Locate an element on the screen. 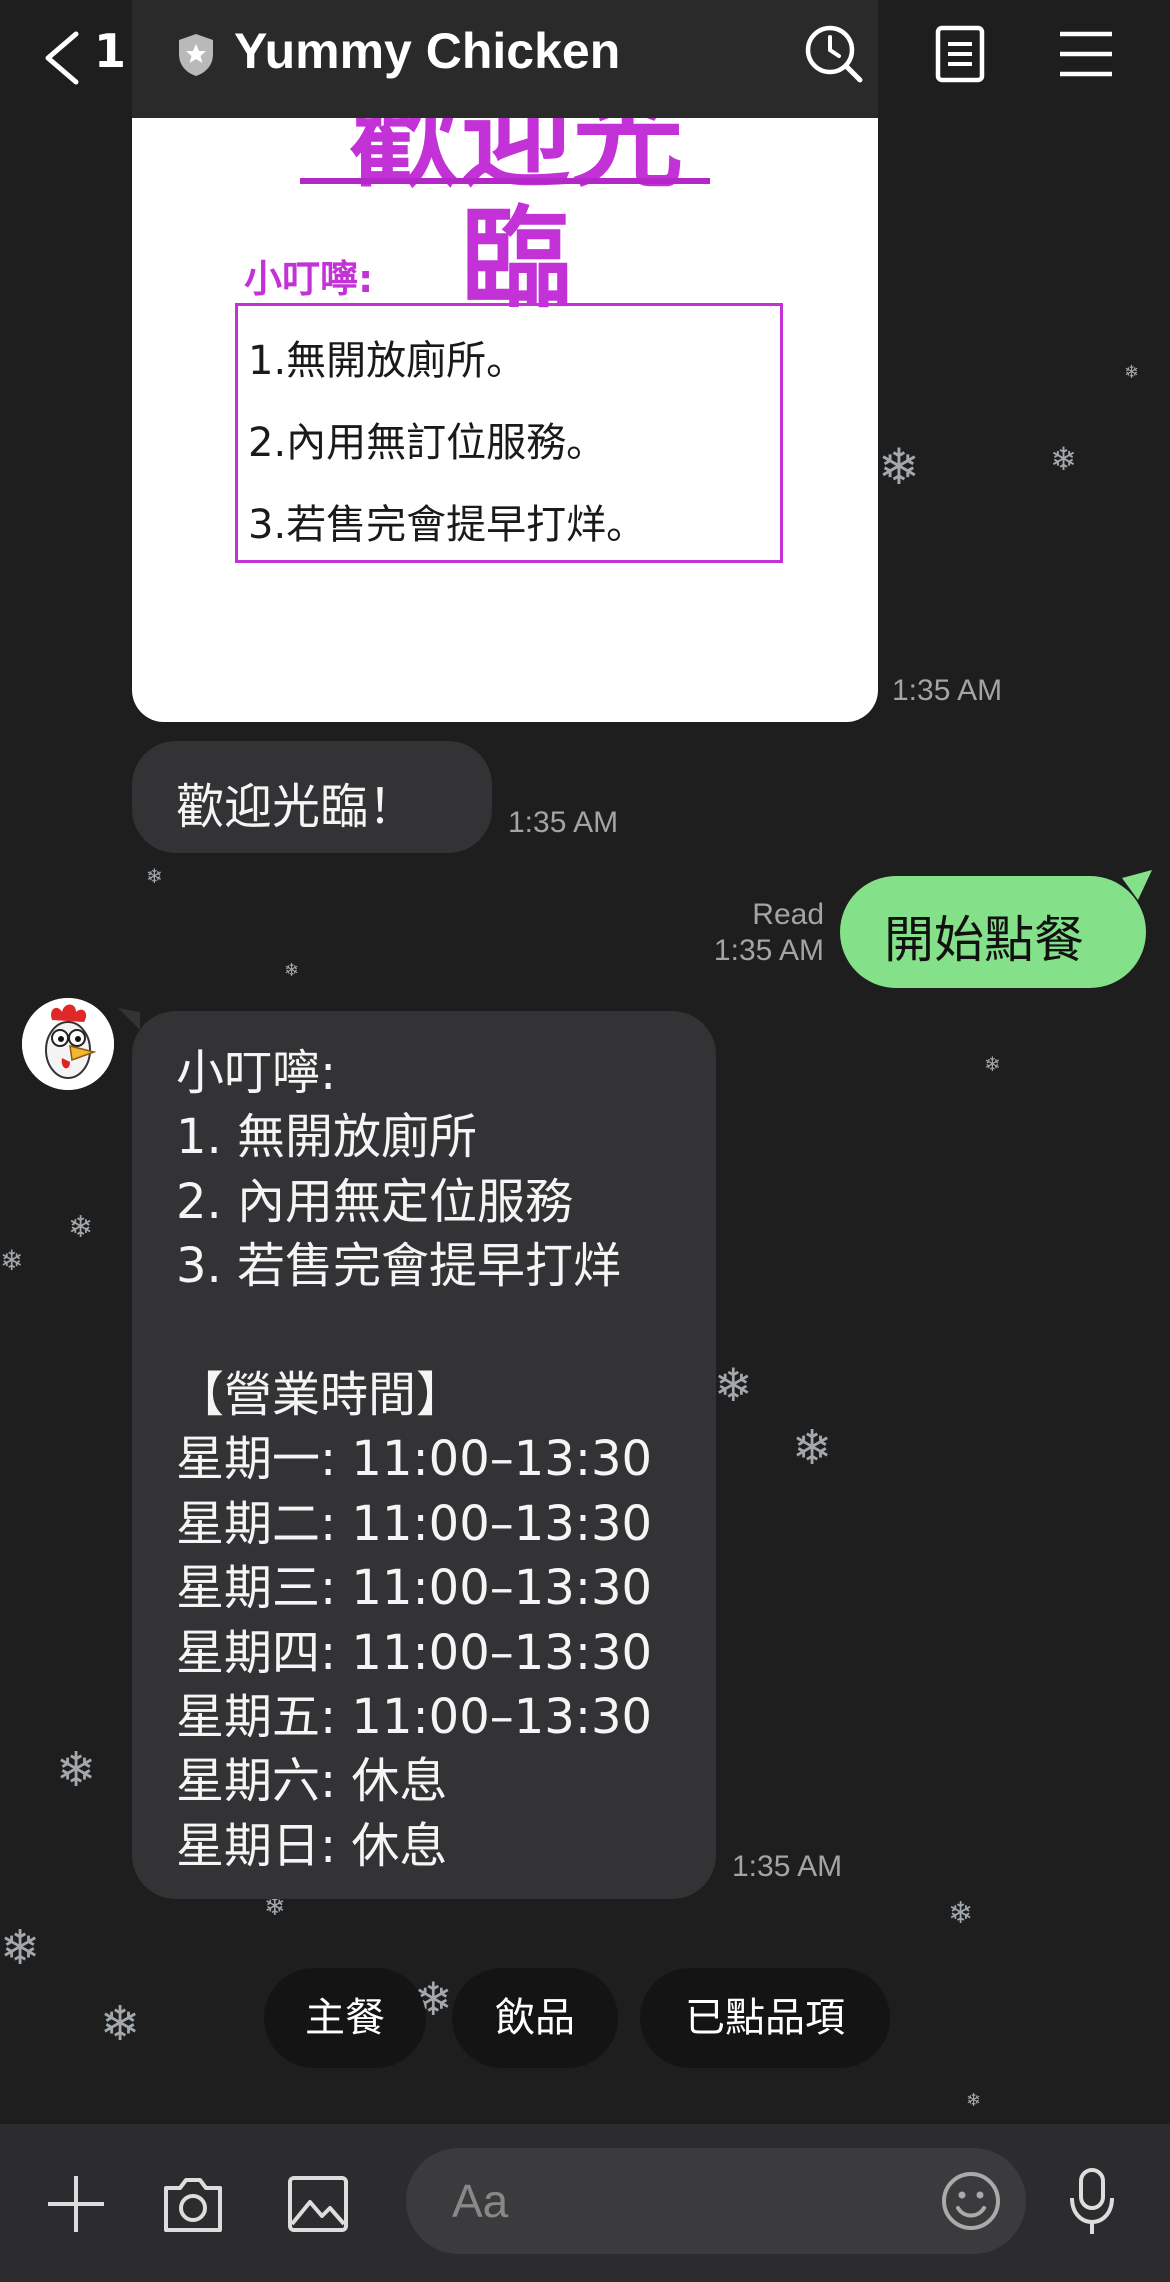 The width and height of the screenshot is (1170, 2282). poster-notice-line: 2.內用無訂位服務。 is located at coordinates (427, 443).